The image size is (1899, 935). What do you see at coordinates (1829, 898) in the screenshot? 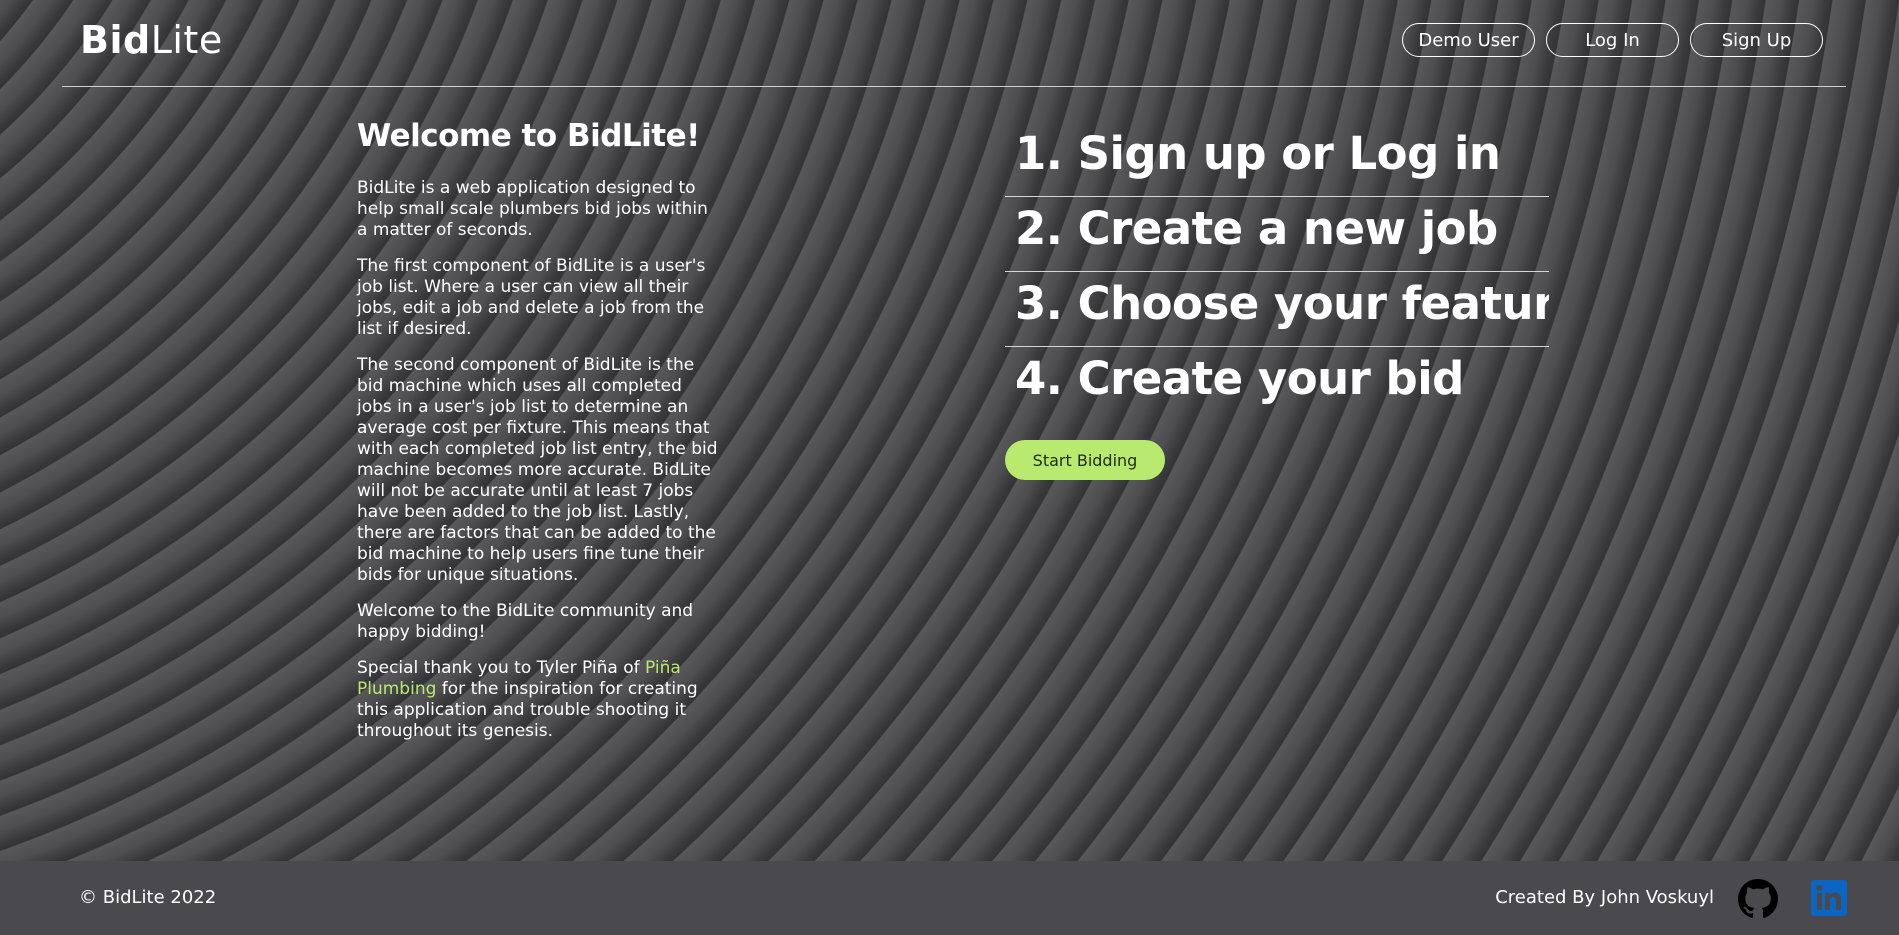
I see `linkedin-icon` at bounding box center [1829, 898].